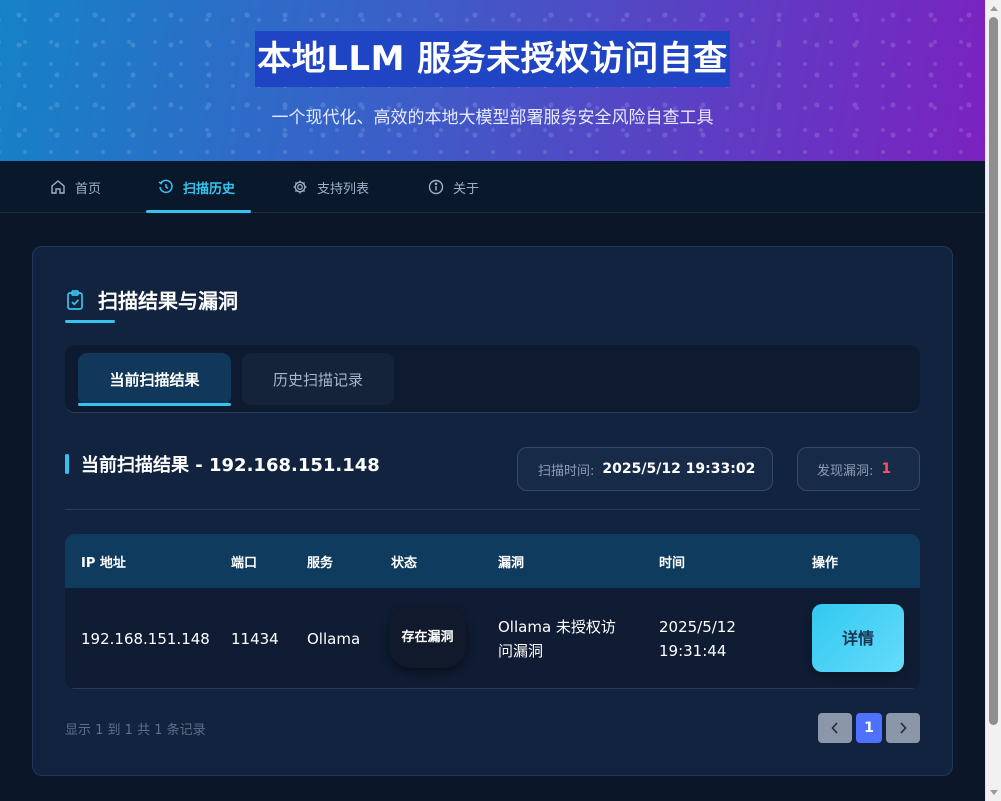 The image size is (1001, 801). I want to click on col-header-time: 时间, so click(672, 563).